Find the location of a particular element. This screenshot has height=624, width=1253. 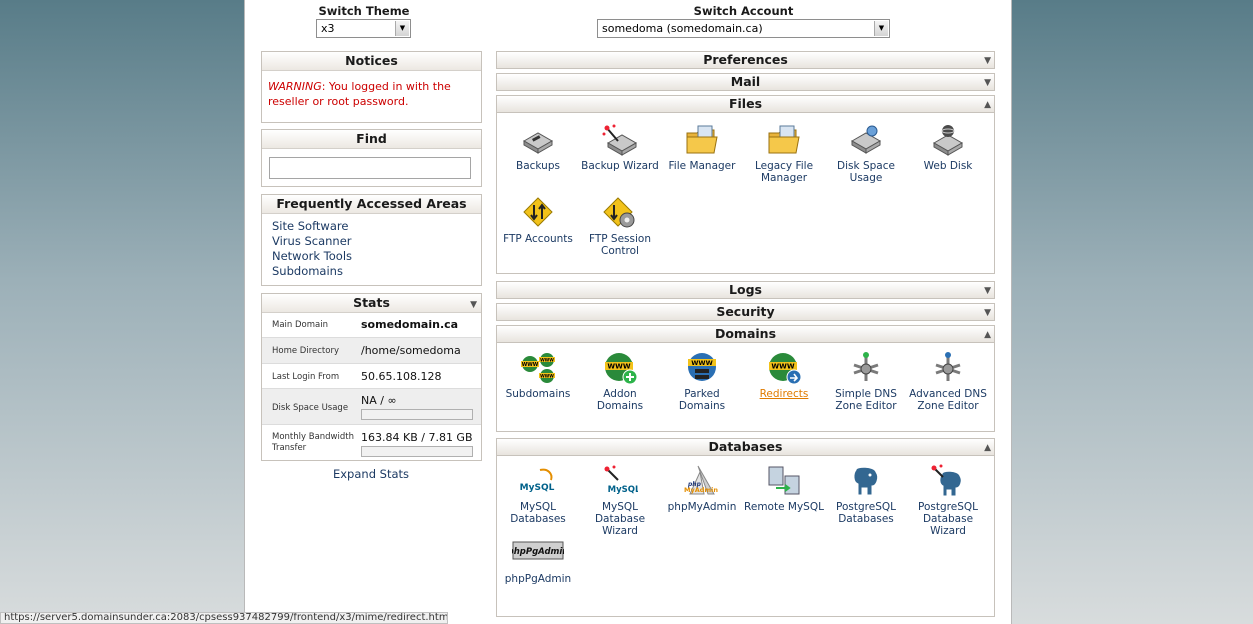

item-label: phpMyAdmin is located at coordinates (702, 507).